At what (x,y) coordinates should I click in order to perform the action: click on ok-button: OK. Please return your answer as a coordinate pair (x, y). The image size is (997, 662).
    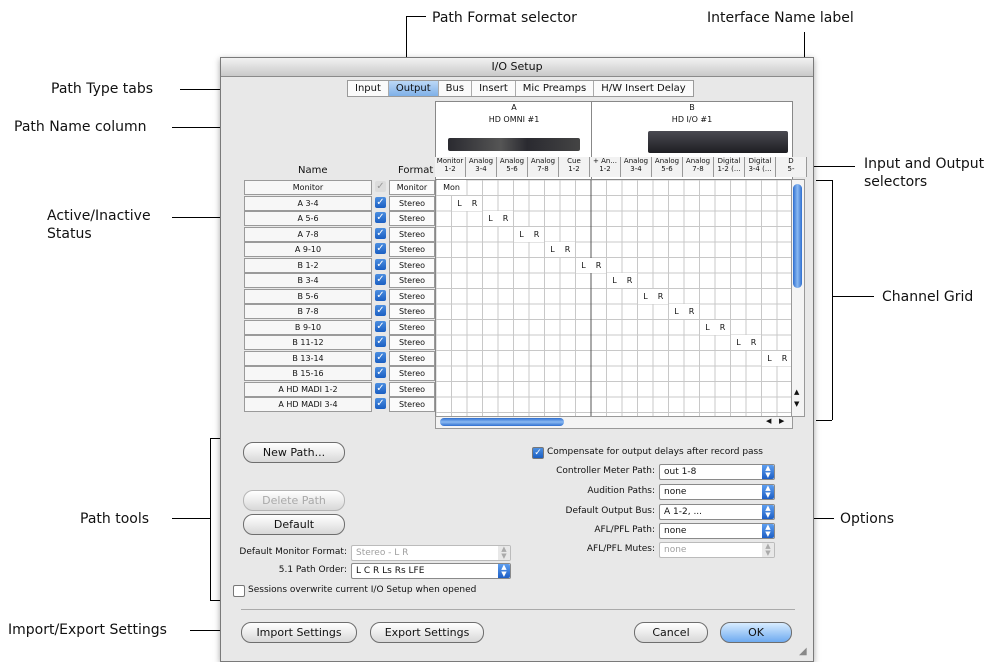
    Looking at the image, I should click on (756, 632).